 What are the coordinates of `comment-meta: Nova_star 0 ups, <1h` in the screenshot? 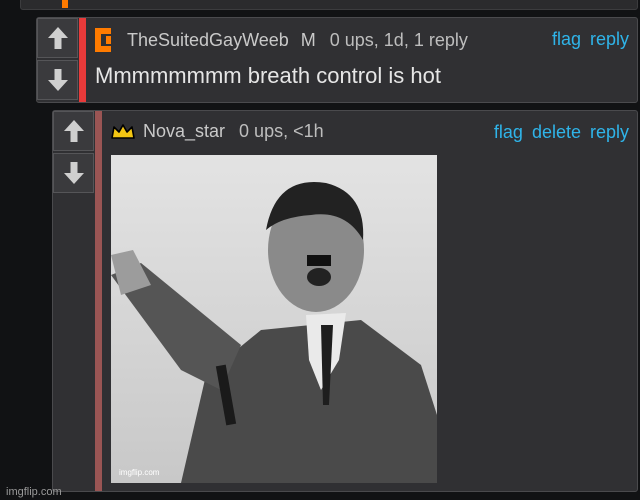 It's located at (217, 131).